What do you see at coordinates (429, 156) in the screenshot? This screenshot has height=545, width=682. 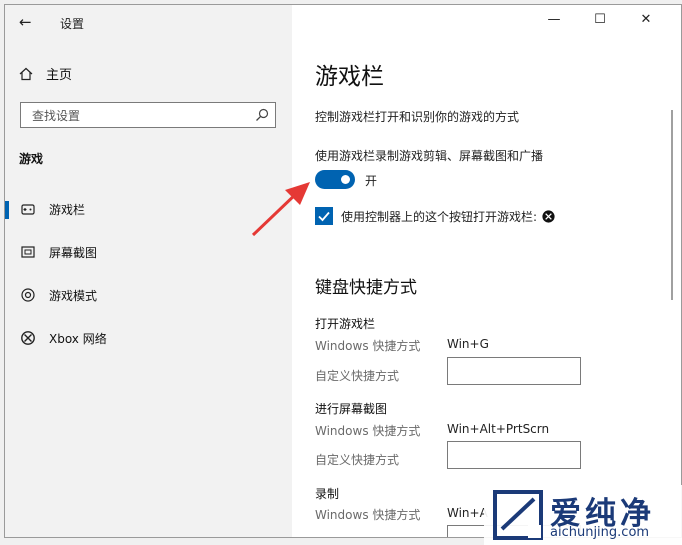 I see `toggle-label: 使用游戏栏录制游戏剪辑、屏幕截图和广播` at bounding box center [429, 156].